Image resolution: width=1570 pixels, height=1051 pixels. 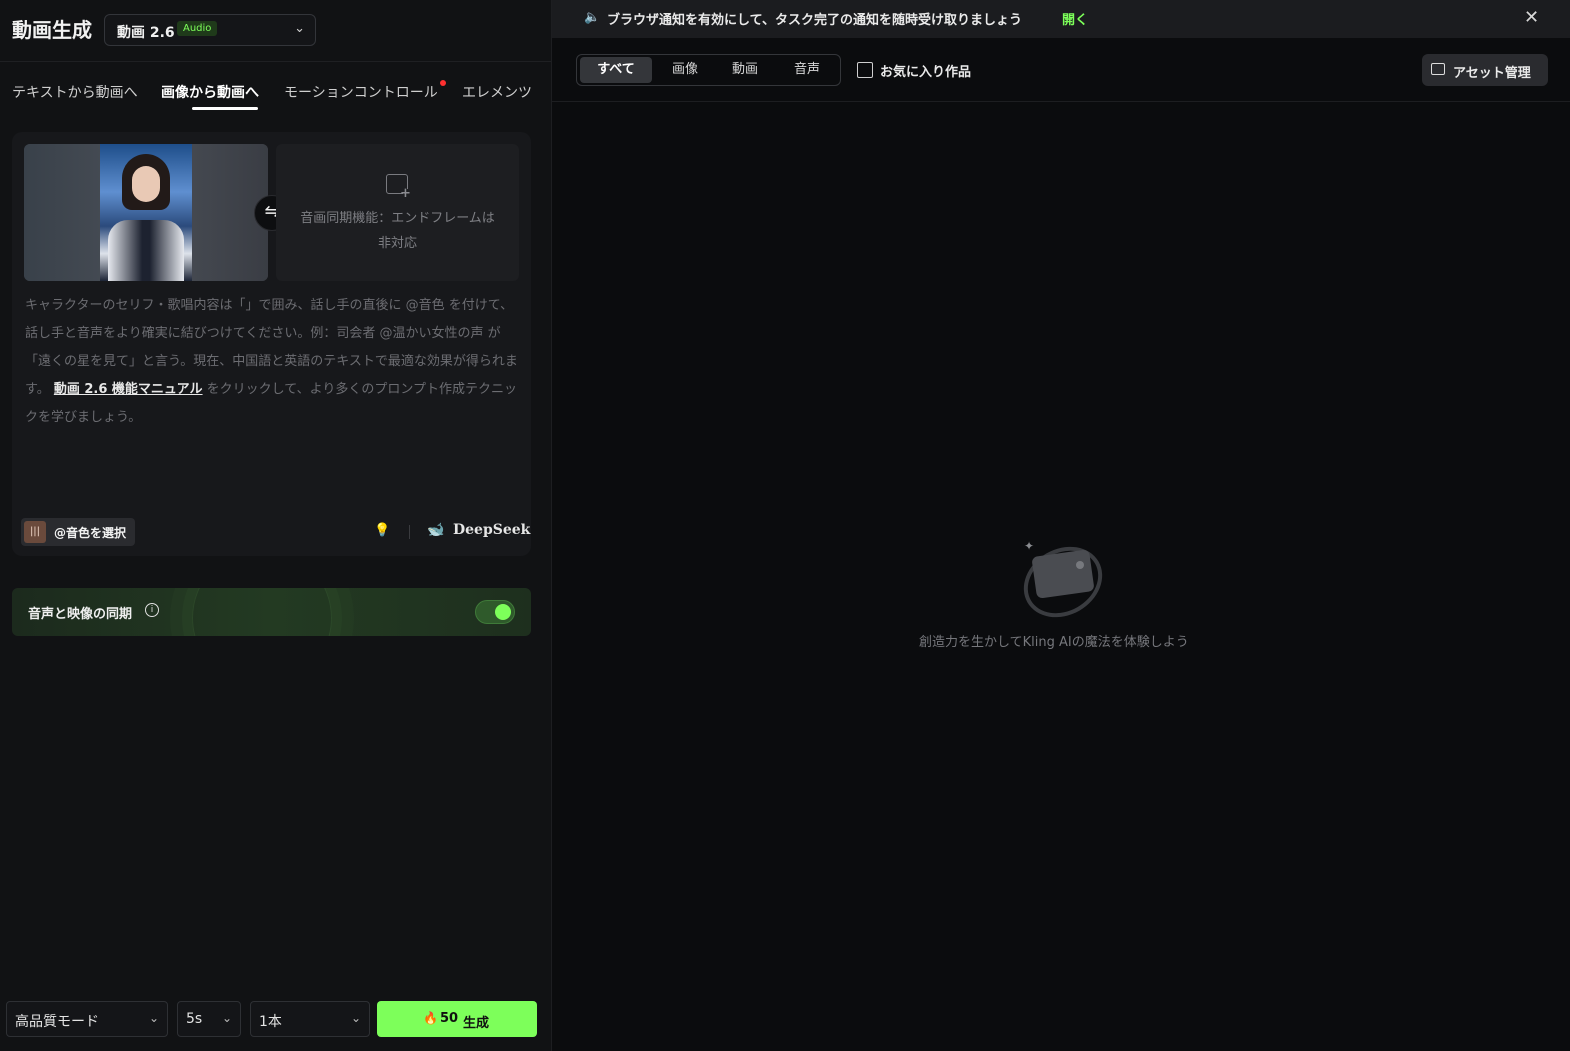 What do you see at coordinates (1063, 582) in the screenshot?
I see `empty-state-illustration: ✦` at bounding box center [1063, 582].